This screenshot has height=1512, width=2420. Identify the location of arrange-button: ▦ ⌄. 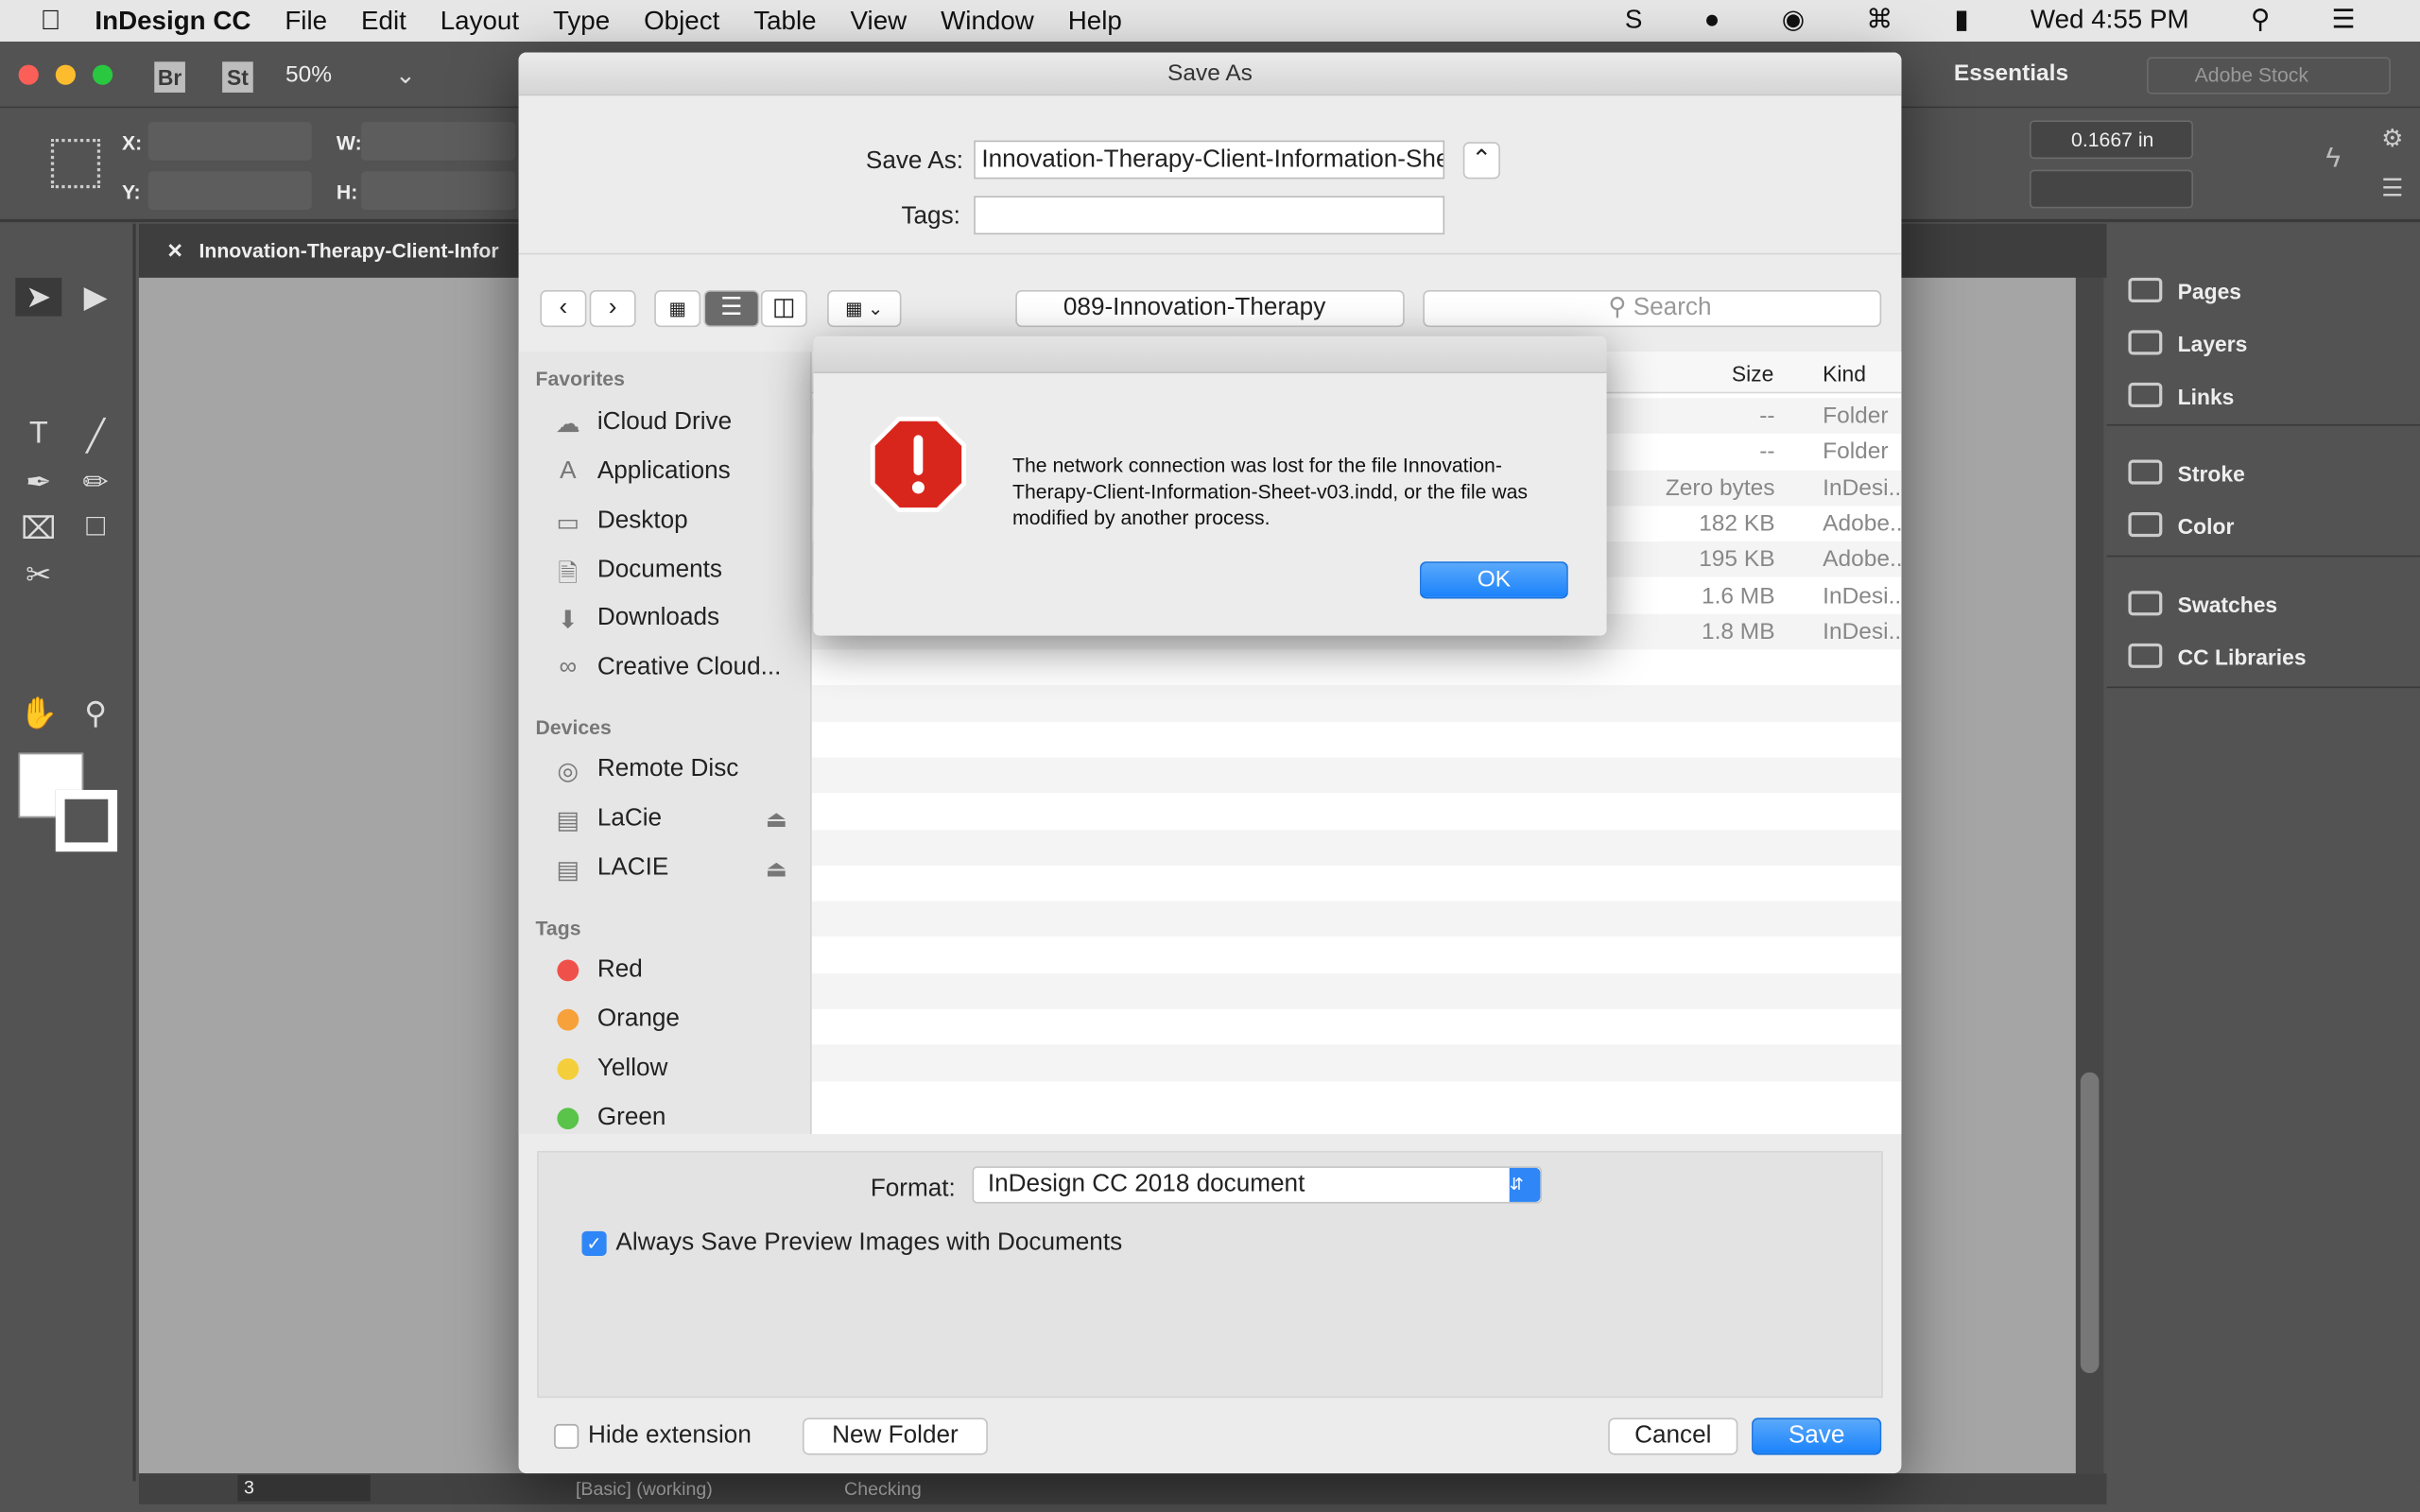
(864, 308).